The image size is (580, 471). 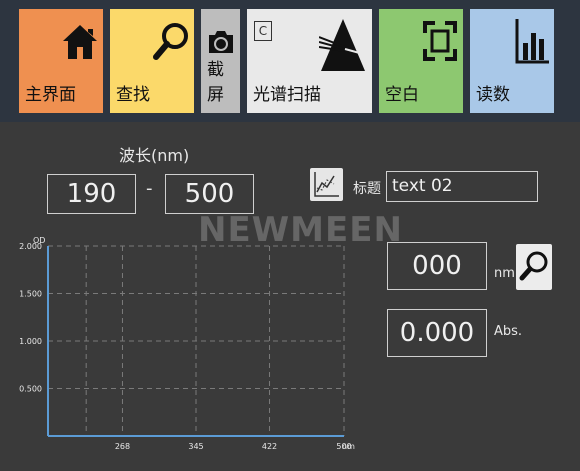 I want to click on absorbance-unit: Abs., so click(x=508, y=331).